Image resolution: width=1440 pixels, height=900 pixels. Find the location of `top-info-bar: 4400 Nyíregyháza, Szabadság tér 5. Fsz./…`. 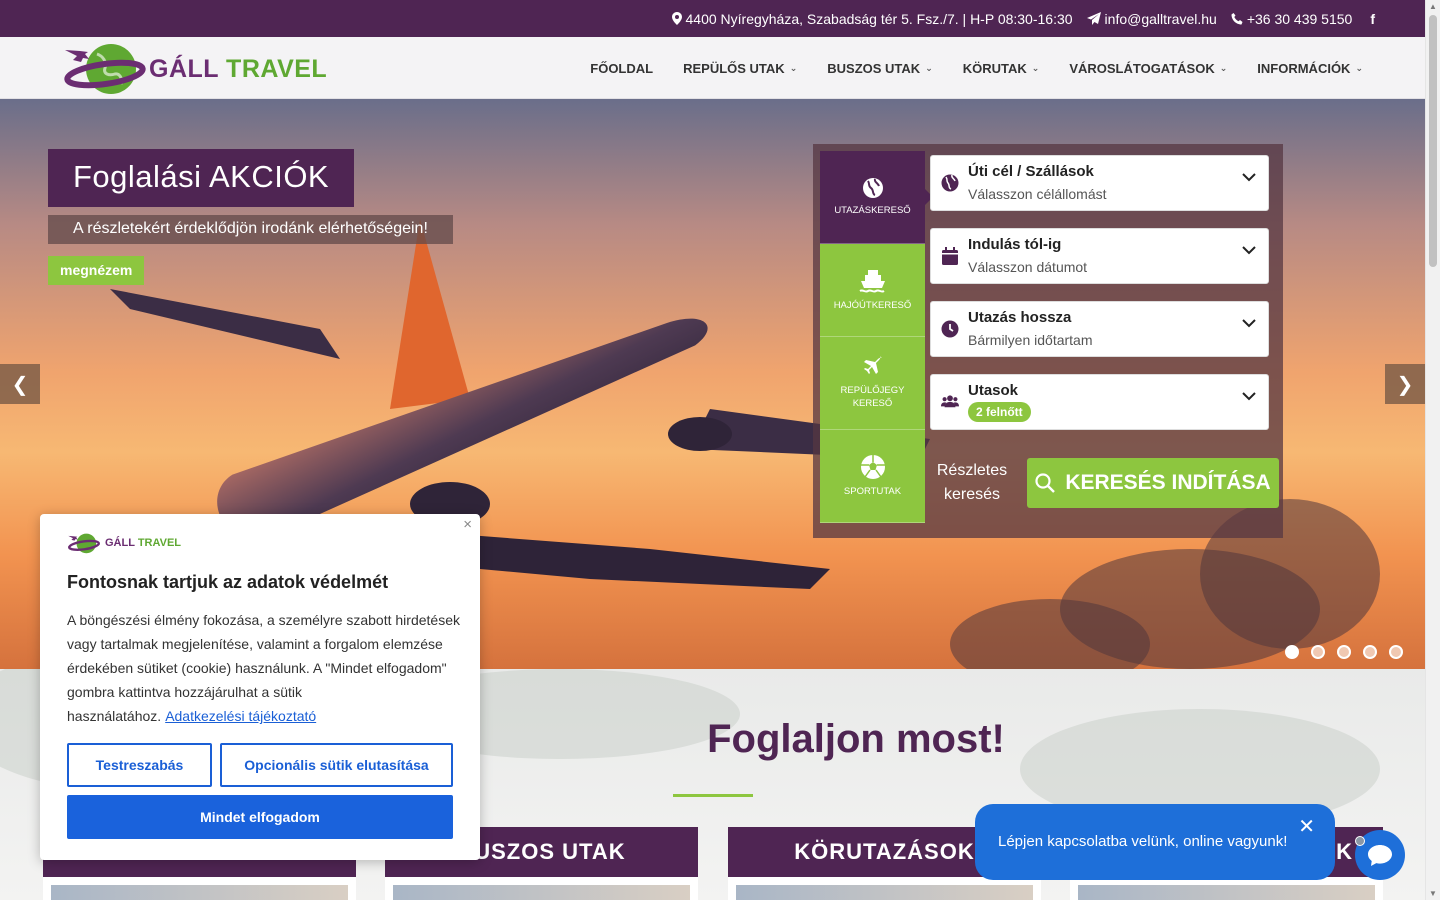

top-info-bar: 4400 Nyíregyháza, Szabadság tér 5. Fsz./… is located at coordinates (712, 18).